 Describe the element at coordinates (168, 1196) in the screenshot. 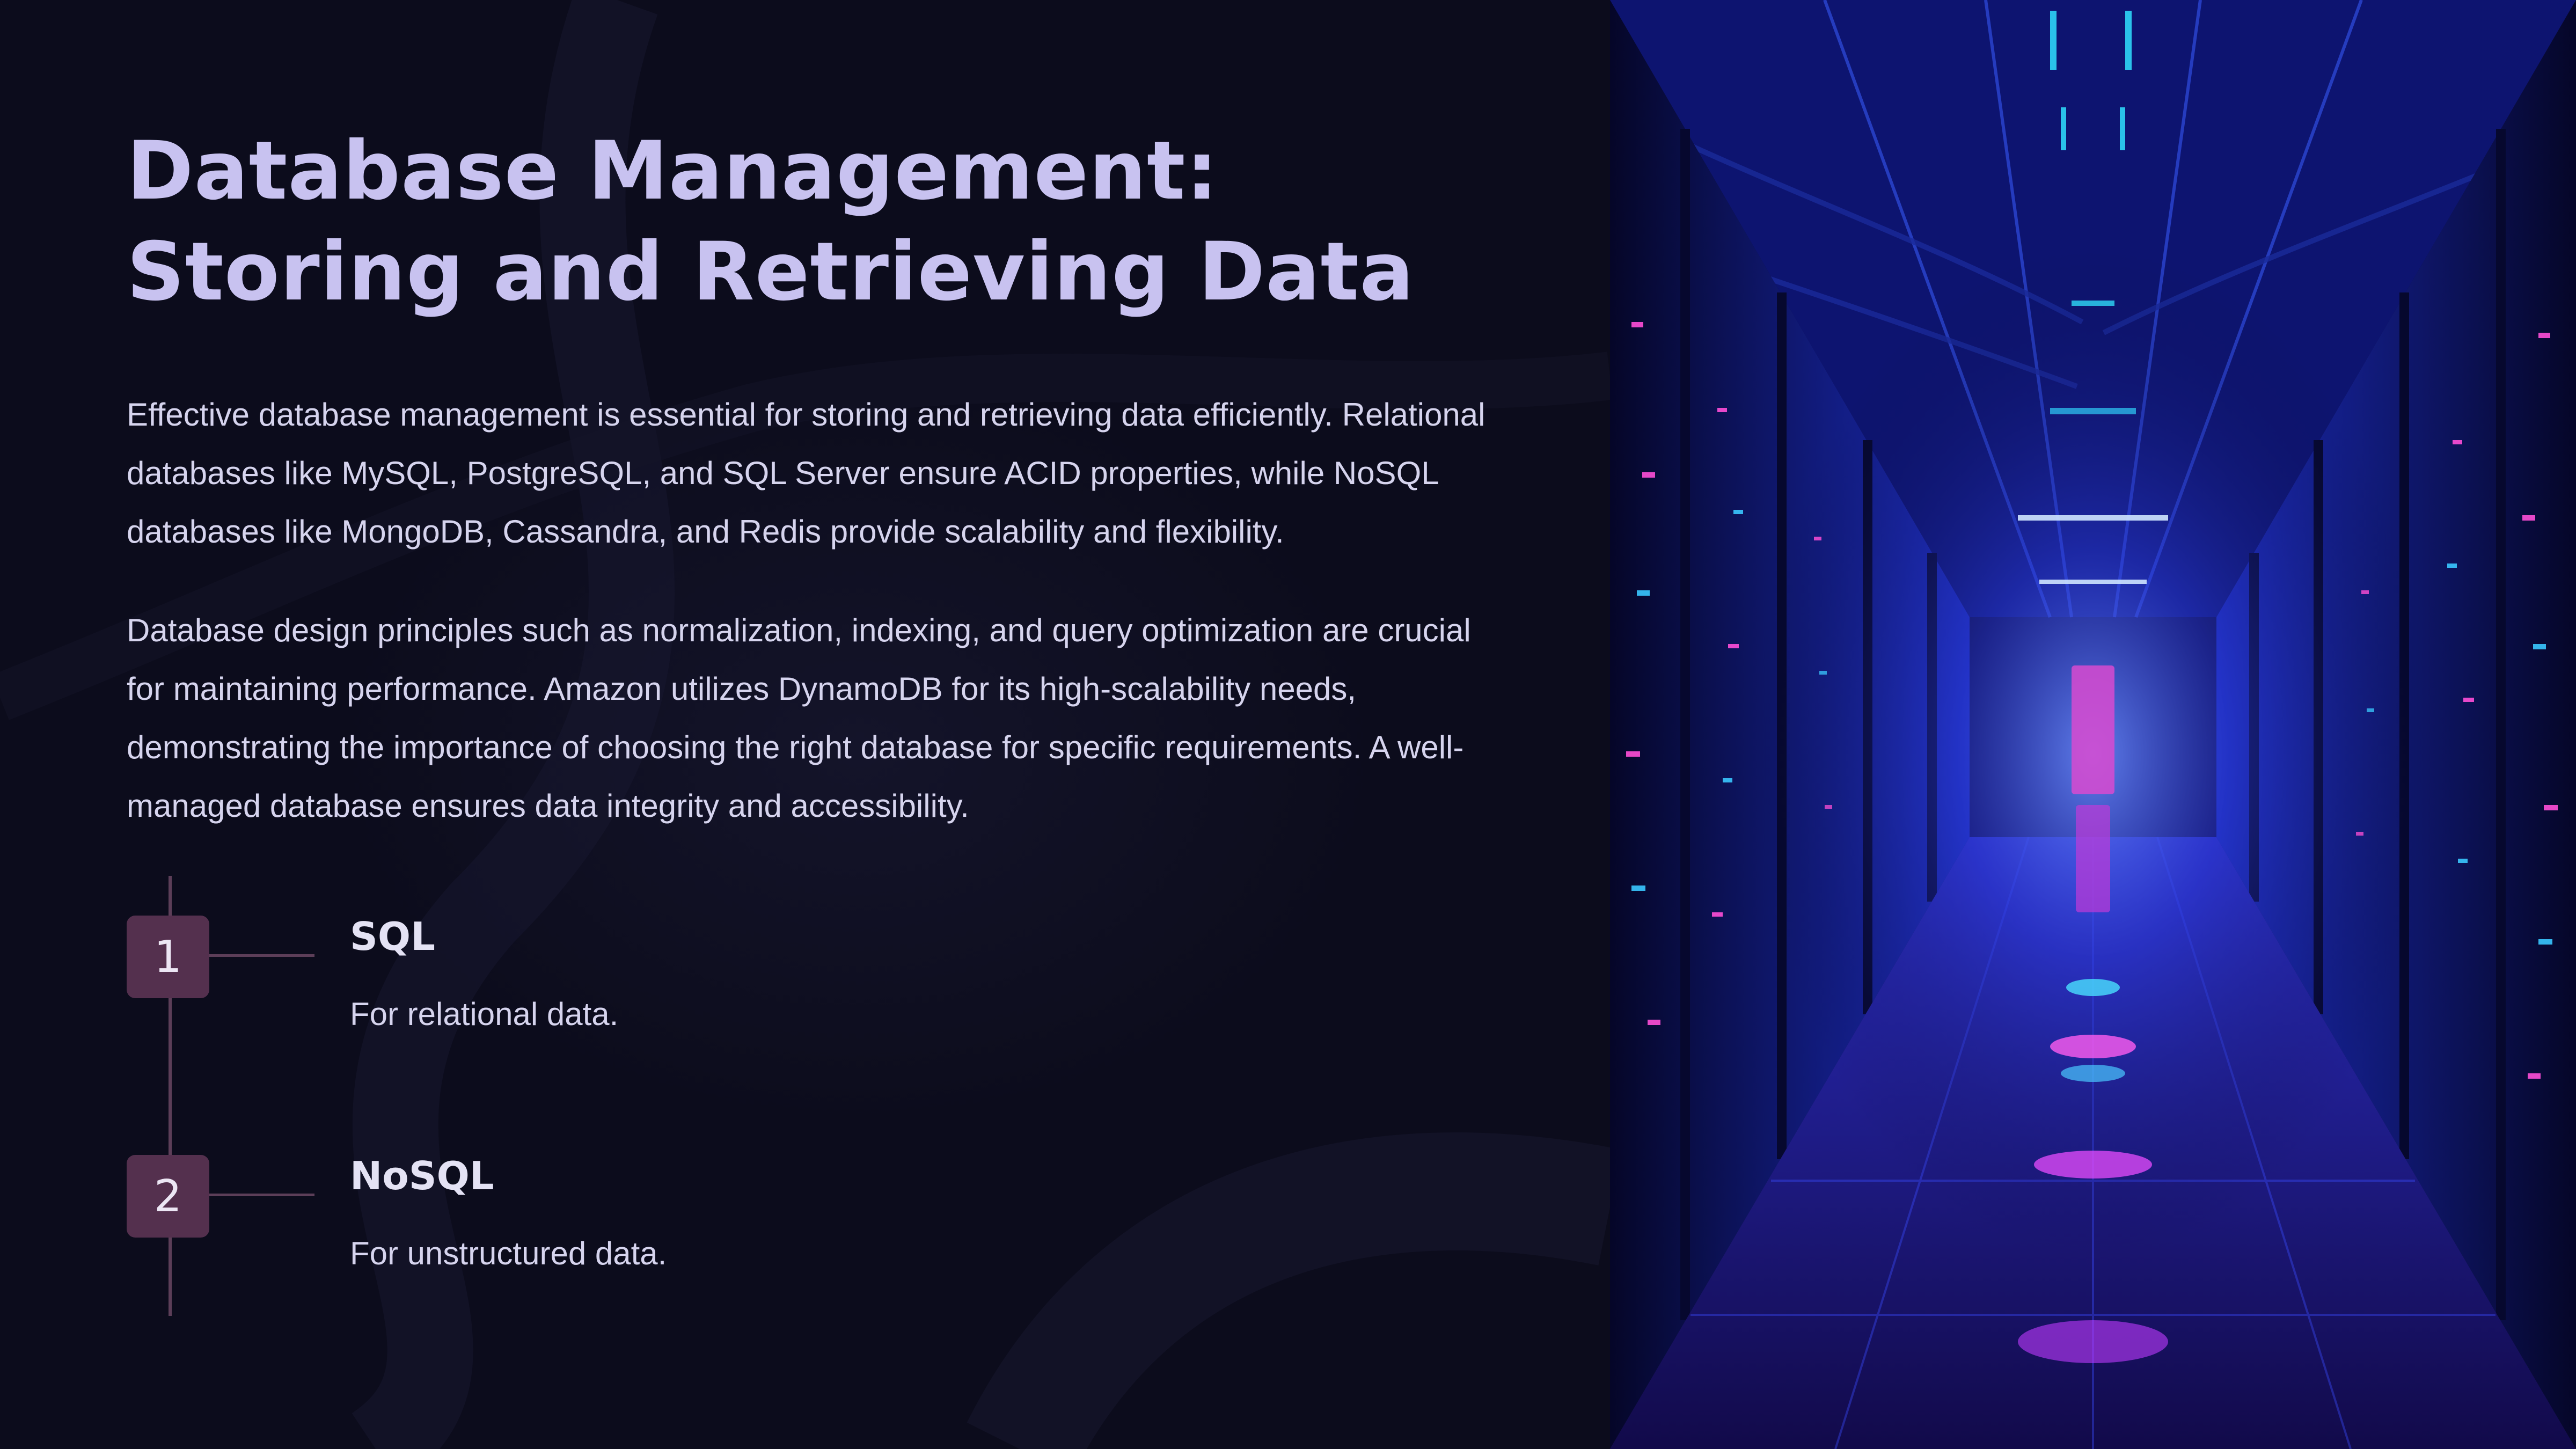

I see `step-marker-2: 2` at that location.